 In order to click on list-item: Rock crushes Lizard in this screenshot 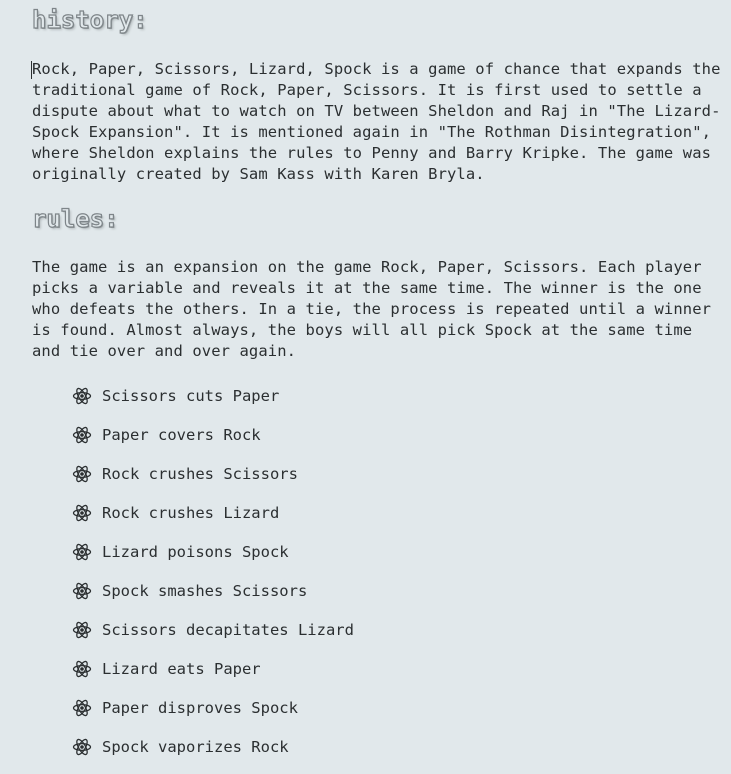, I will do `click(213, 512)`.